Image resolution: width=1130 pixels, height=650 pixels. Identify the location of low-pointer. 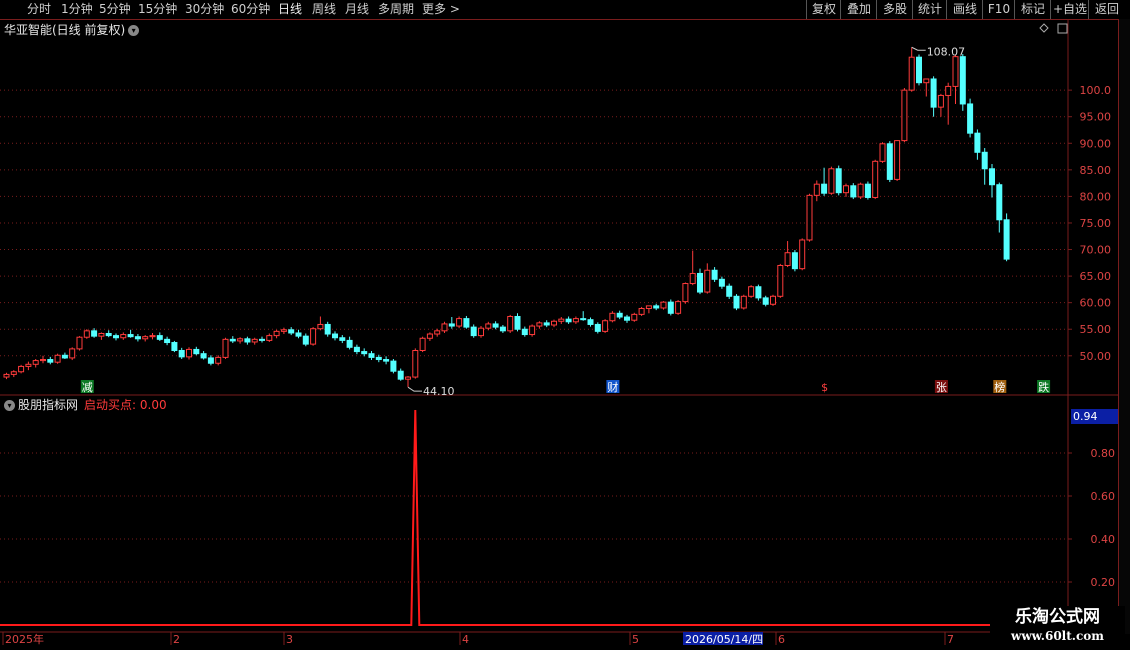
(414, 389).